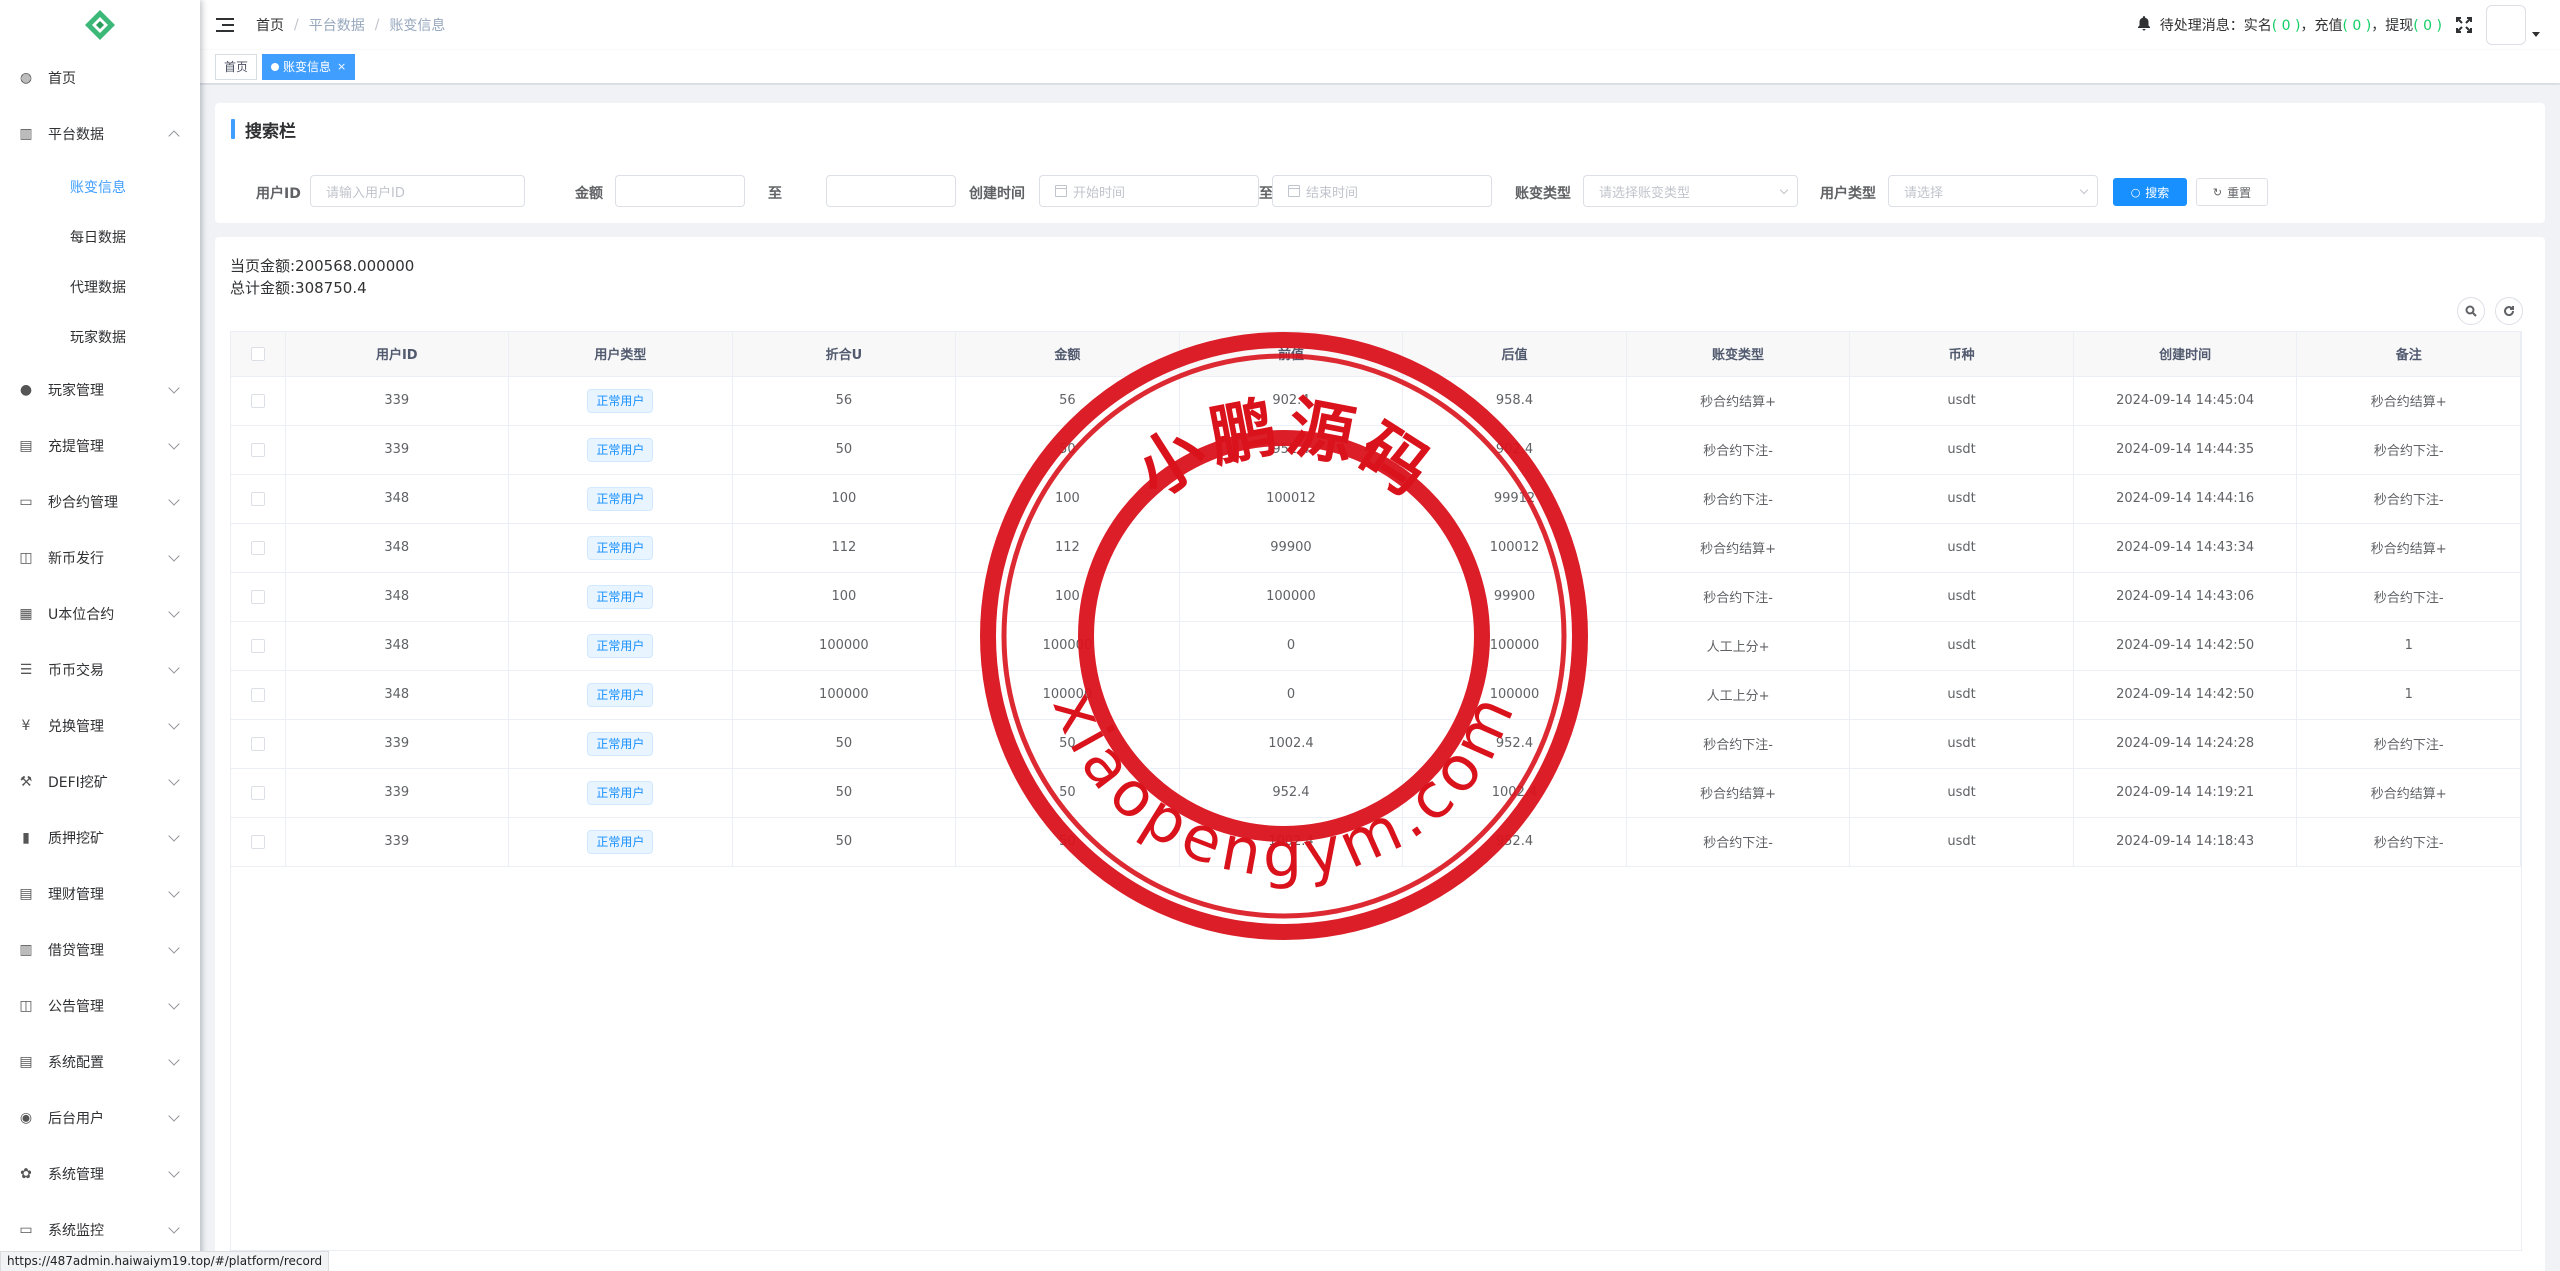 The height and width of the screenshot is (1271, 2560). Describe the element at coordinates (100, 1174) in the screenshot. I see `sidebar-item: ✿ 系统管理` at that location.